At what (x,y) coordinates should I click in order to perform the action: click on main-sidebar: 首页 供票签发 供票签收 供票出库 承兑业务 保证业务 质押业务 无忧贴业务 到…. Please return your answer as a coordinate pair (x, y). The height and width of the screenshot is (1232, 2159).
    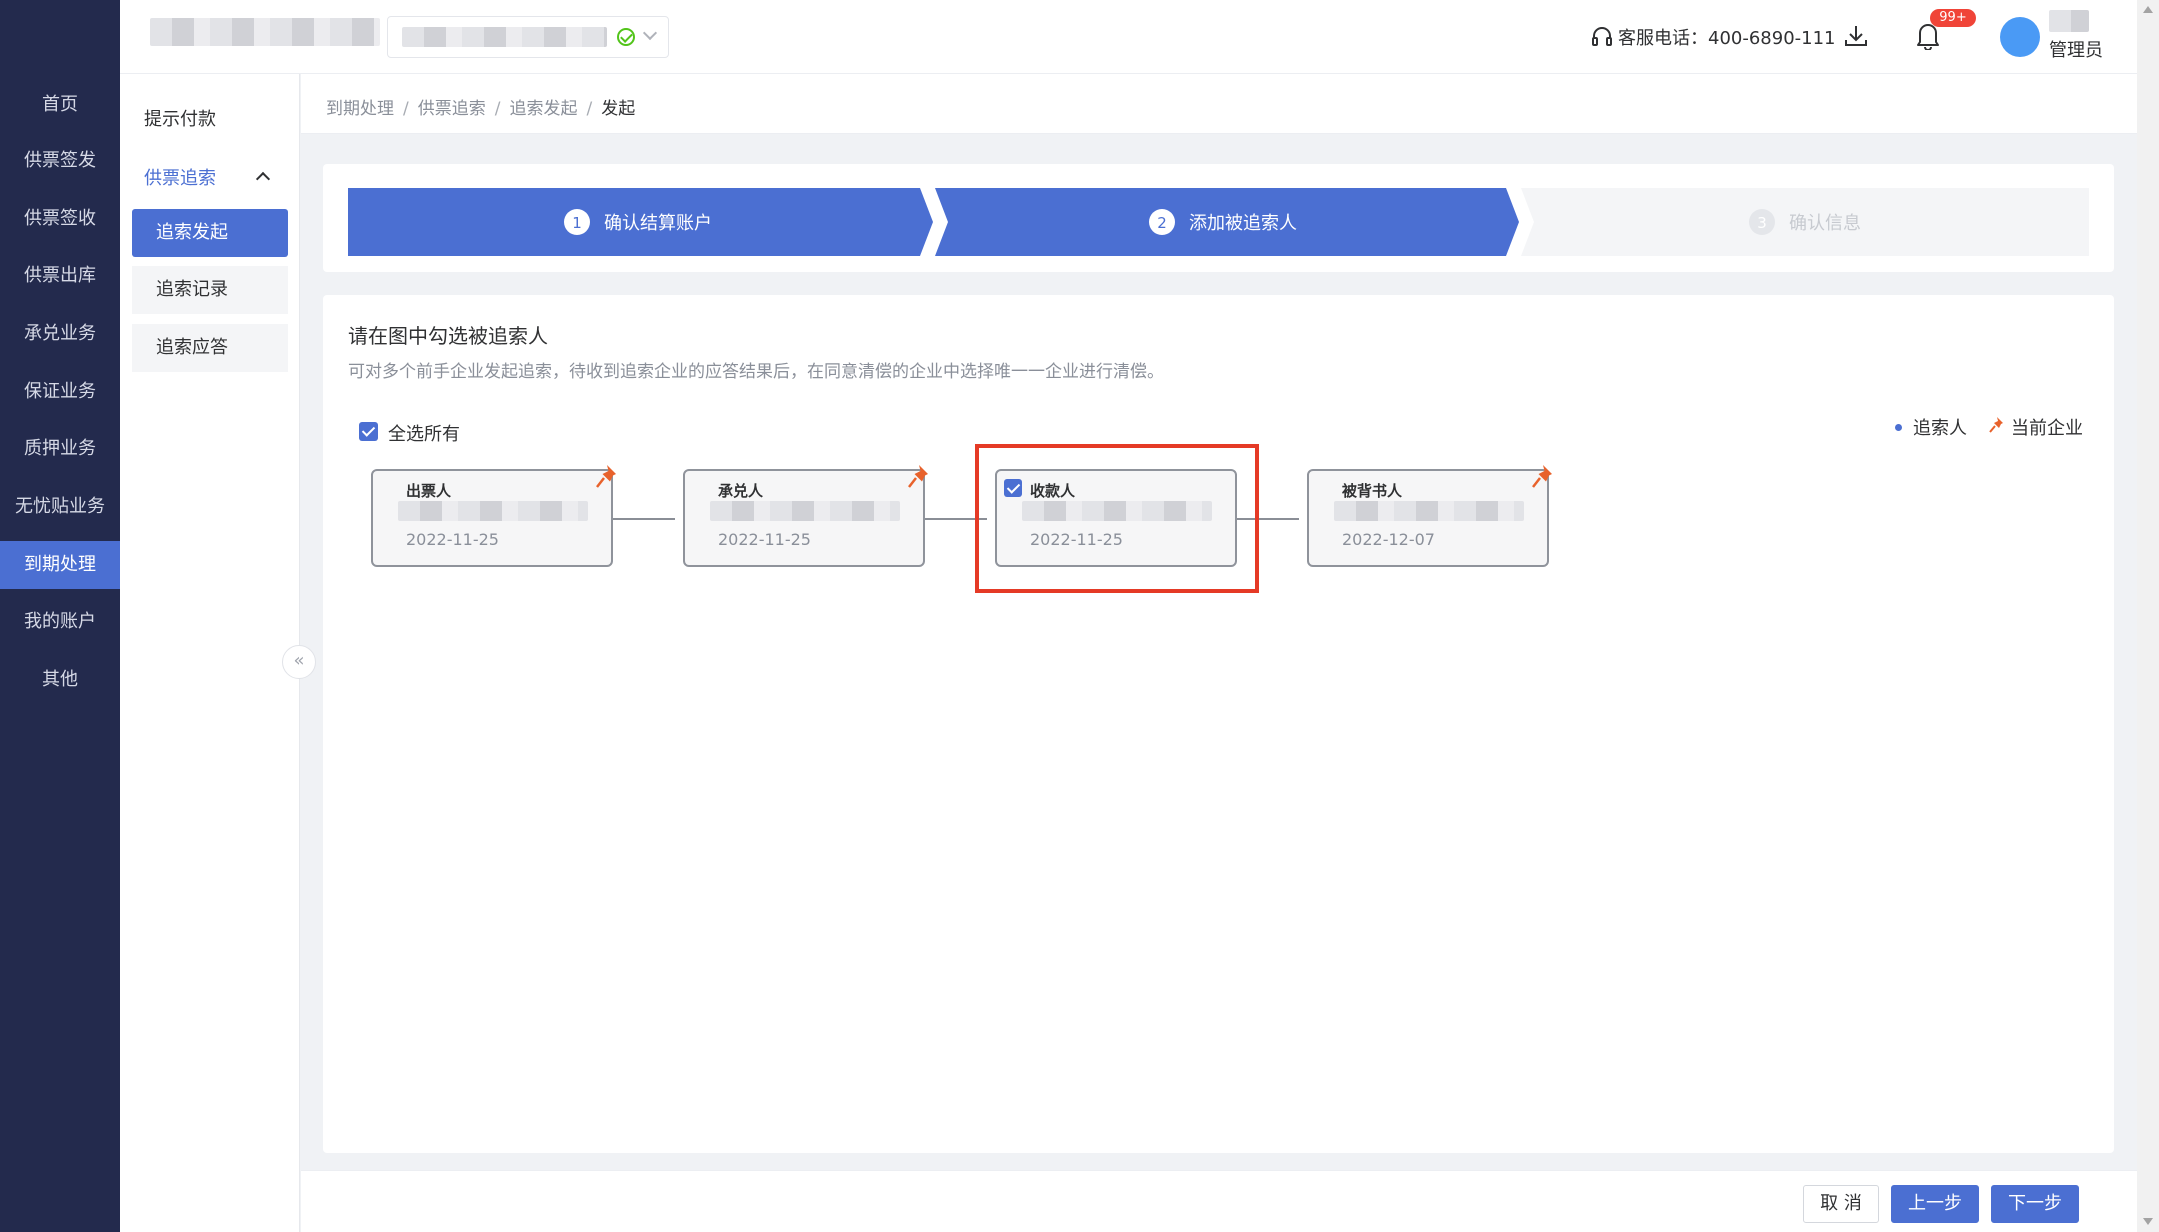
    Looking at the image, I should click on (60, 616).